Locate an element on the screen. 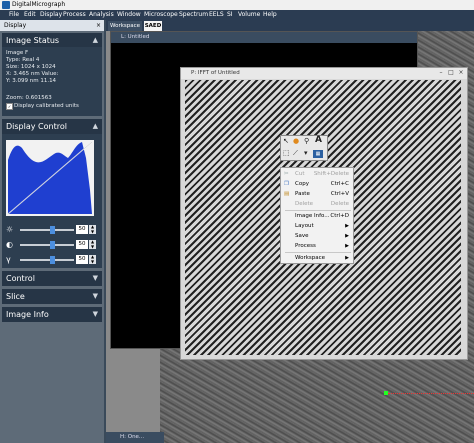  minimize-icon: – is located at coordinates (441, 73).